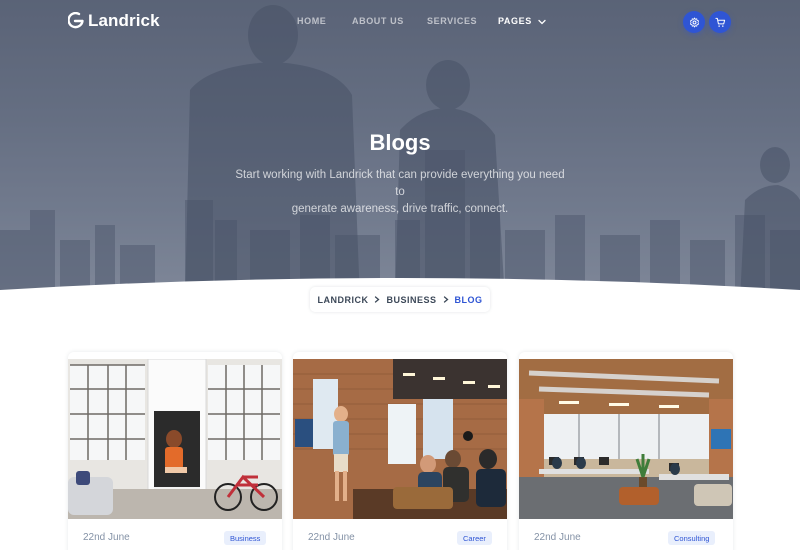 The image size is (800, 550). Describe the element at coordinates (542, 22) in the screenshot. I see `chevron-down-icon` at that location.